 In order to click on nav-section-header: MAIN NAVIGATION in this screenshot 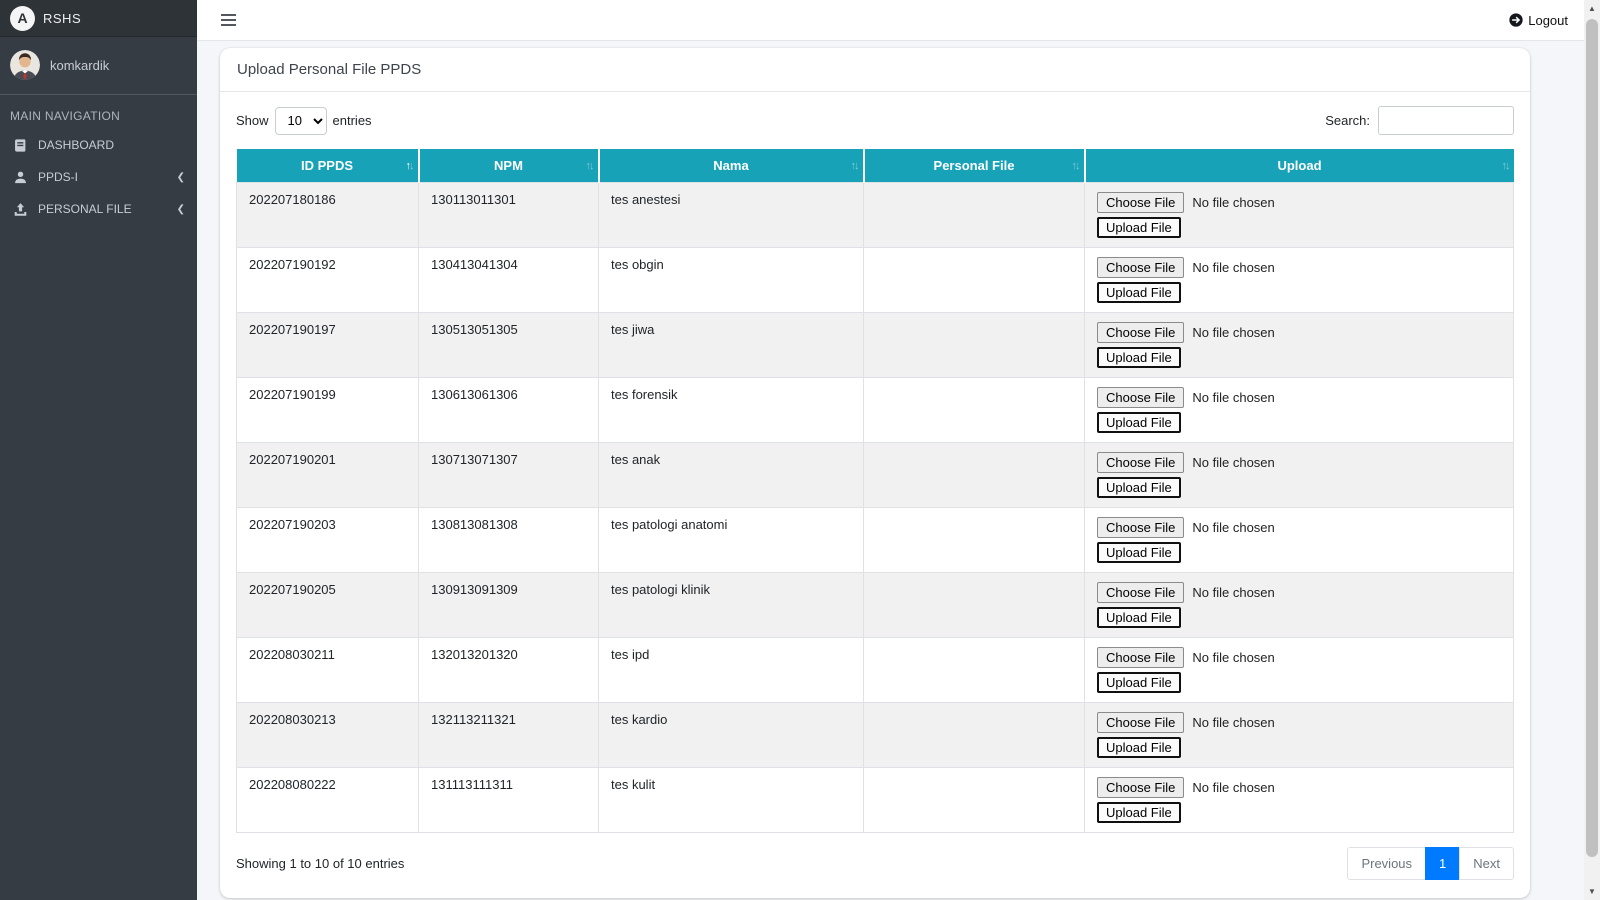, I will do `click(65, 116)`.